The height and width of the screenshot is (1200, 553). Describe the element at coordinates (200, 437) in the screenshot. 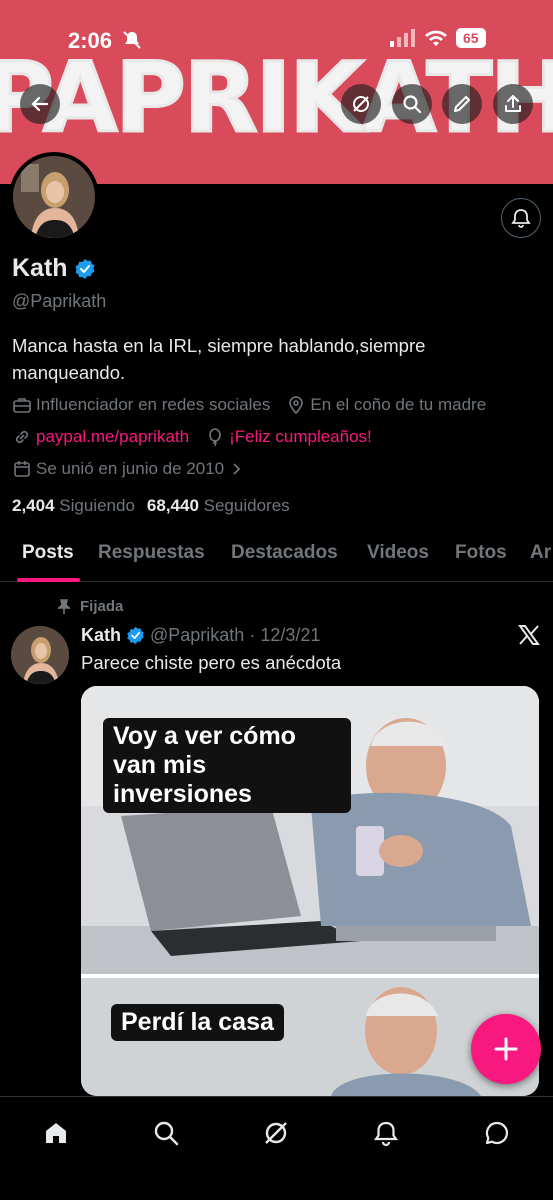

I see `profile-meta-row-2: paypal.me/paprikath ¡Feliz cumpleaños!` at that location.